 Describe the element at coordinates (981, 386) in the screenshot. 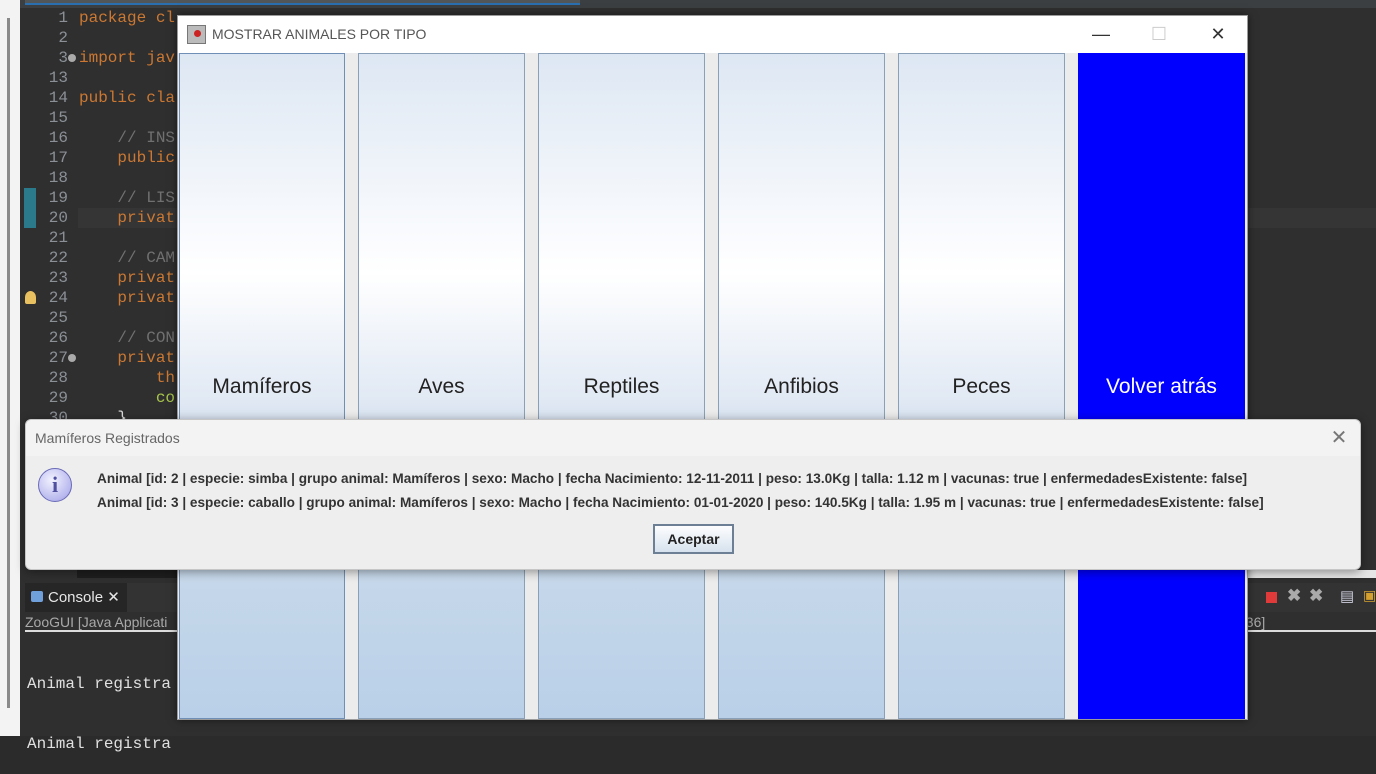

I see `peces-button: Peces` at that location.